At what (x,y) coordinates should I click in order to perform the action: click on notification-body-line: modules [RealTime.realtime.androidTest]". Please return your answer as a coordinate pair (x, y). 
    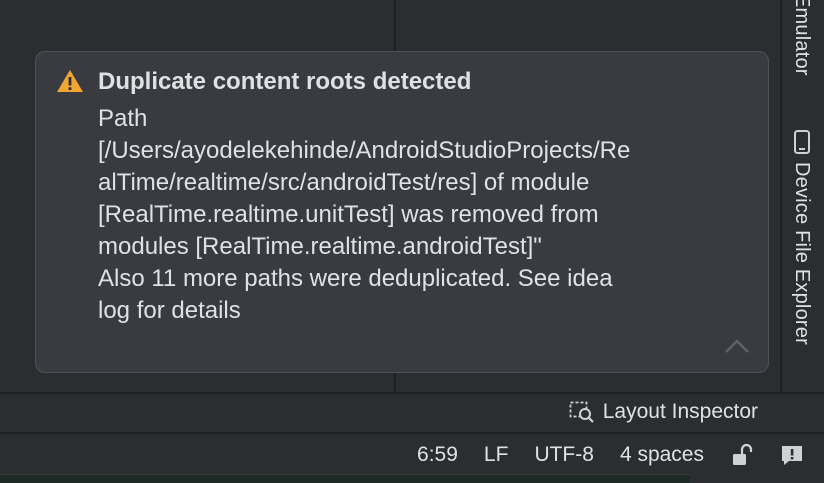
    Looking at the image, I should click on (320, 246).